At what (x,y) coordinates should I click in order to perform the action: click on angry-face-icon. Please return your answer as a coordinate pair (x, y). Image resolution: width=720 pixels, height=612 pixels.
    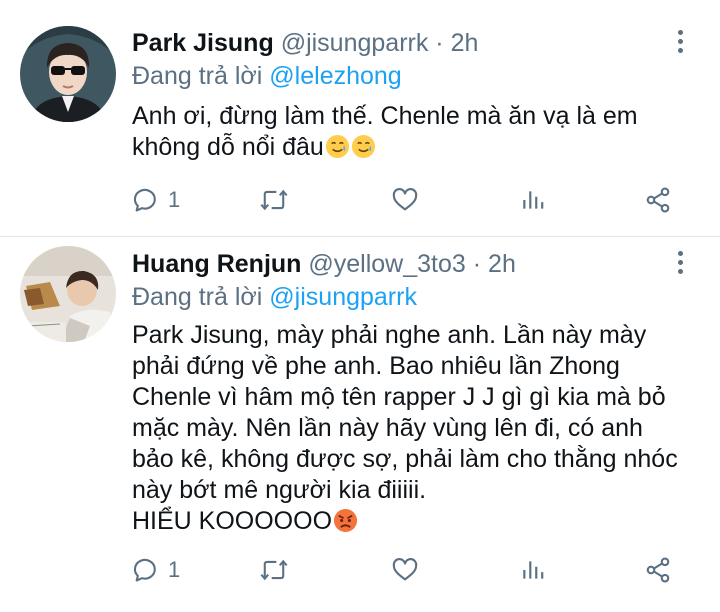
    Looking at the image, I should click on (345, 524).